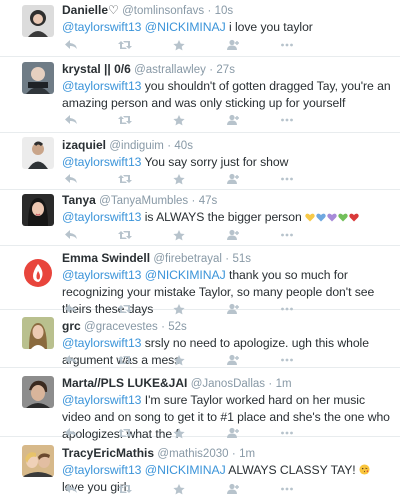 This screenshot has width=400, height=498. I want to click on tweet-header: Danielle♡ @tomlinsonfavs · 10s, so click(227, 10).